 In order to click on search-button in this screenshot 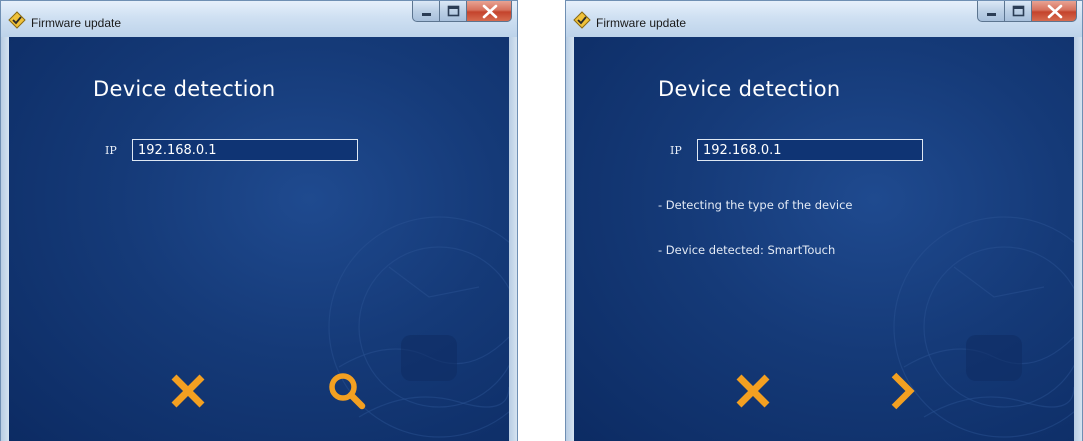, I will do `click(347, 391)`.